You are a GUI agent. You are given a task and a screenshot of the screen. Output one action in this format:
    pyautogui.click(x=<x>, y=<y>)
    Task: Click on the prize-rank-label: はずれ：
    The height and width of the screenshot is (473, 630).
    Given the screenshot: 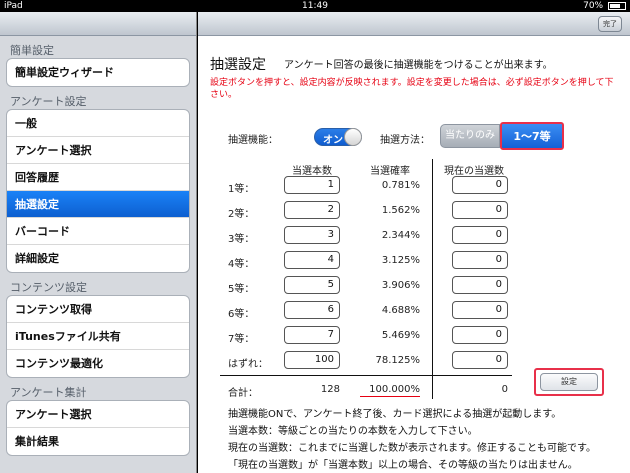 What is the action you would take?
    pyautogui.click(x=248, y=364)
    